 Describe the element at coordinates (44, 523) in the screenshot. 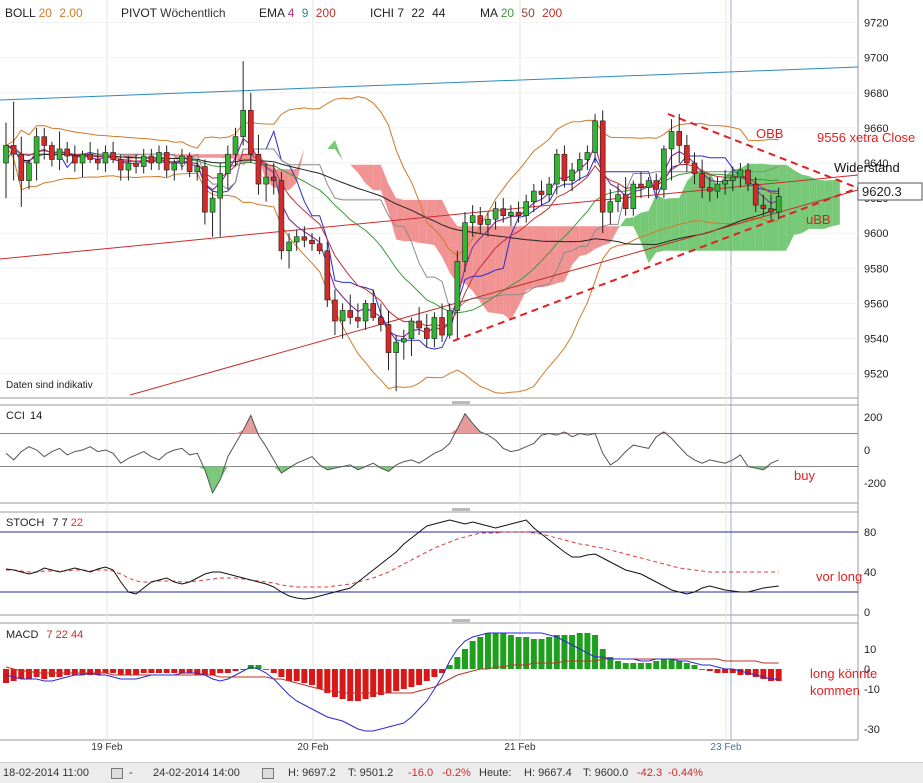

I see `stoch-legend: STOCH 7 7 22` at that location.